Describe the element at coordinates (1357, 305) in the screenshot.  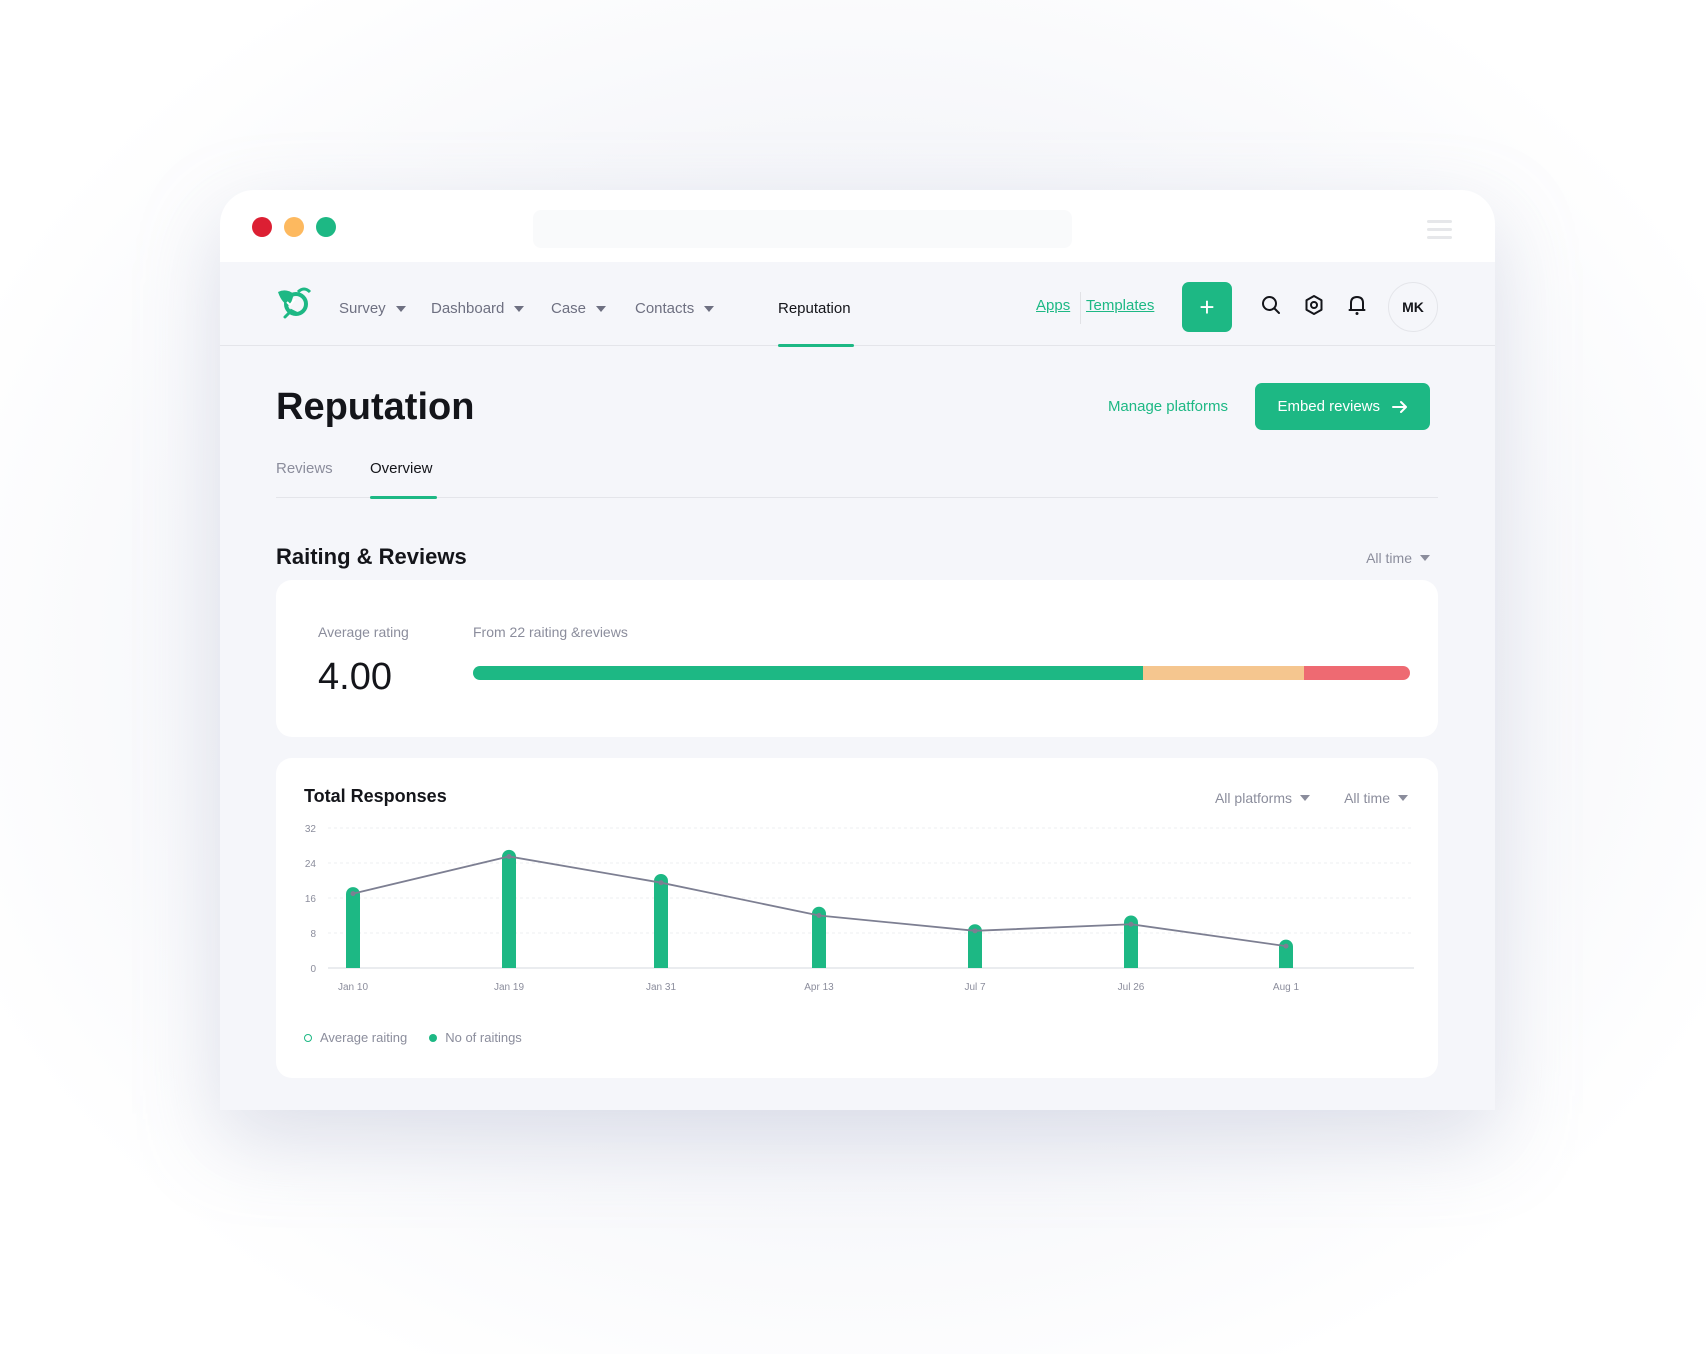
I see `bell-icon` at that location.